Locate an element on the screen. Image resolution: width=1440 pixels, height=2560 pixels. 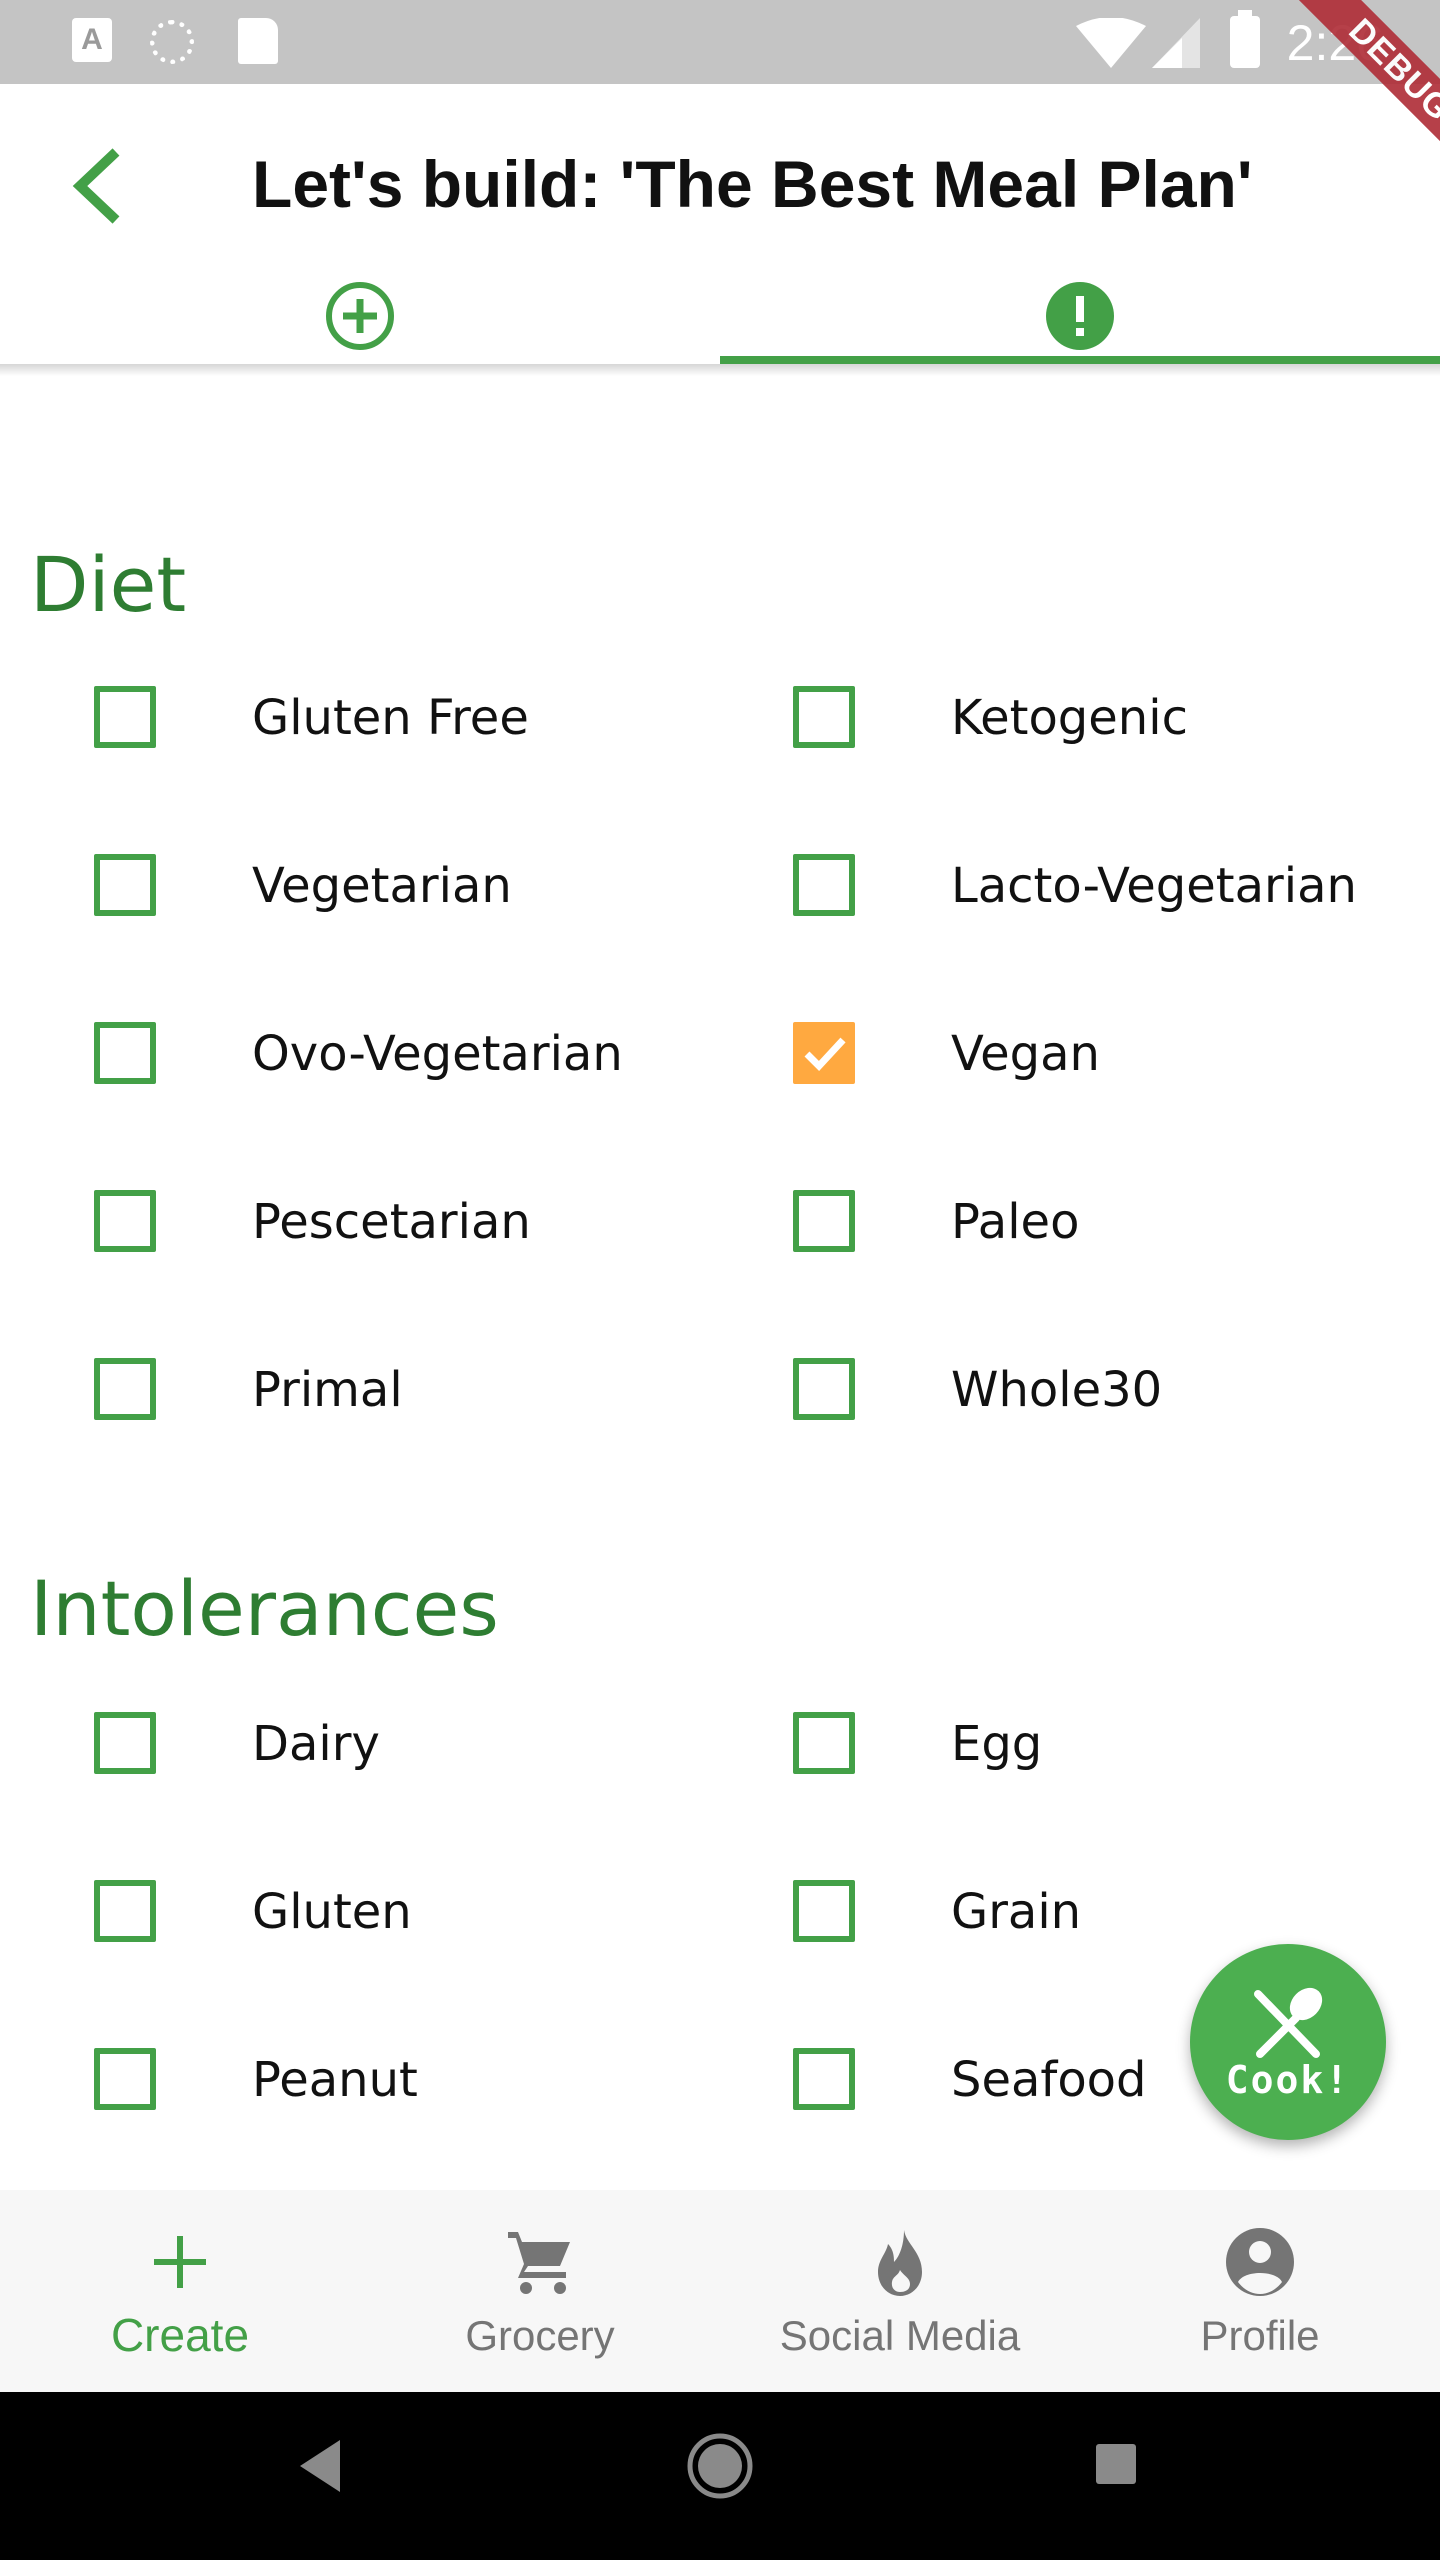
tab-alert is located at coordinates (1080, 322).